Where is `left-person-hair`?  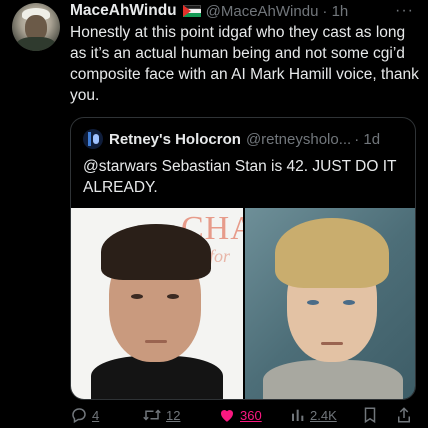 left-person-hair is located at coordinates (156, 252).